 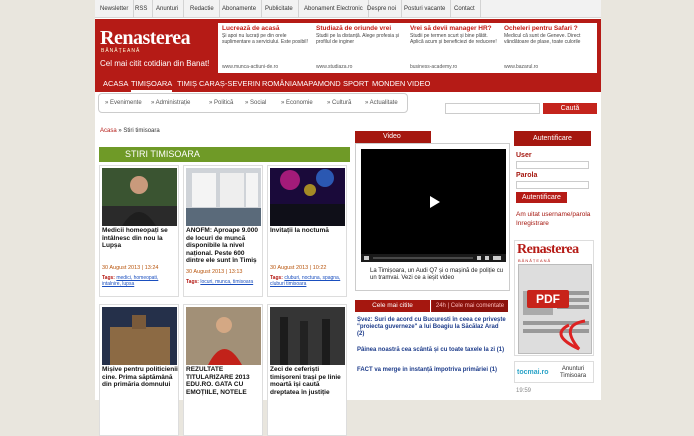 I want to click on top-link-despre-noi: Despre noi, so click(x=382, y=9).